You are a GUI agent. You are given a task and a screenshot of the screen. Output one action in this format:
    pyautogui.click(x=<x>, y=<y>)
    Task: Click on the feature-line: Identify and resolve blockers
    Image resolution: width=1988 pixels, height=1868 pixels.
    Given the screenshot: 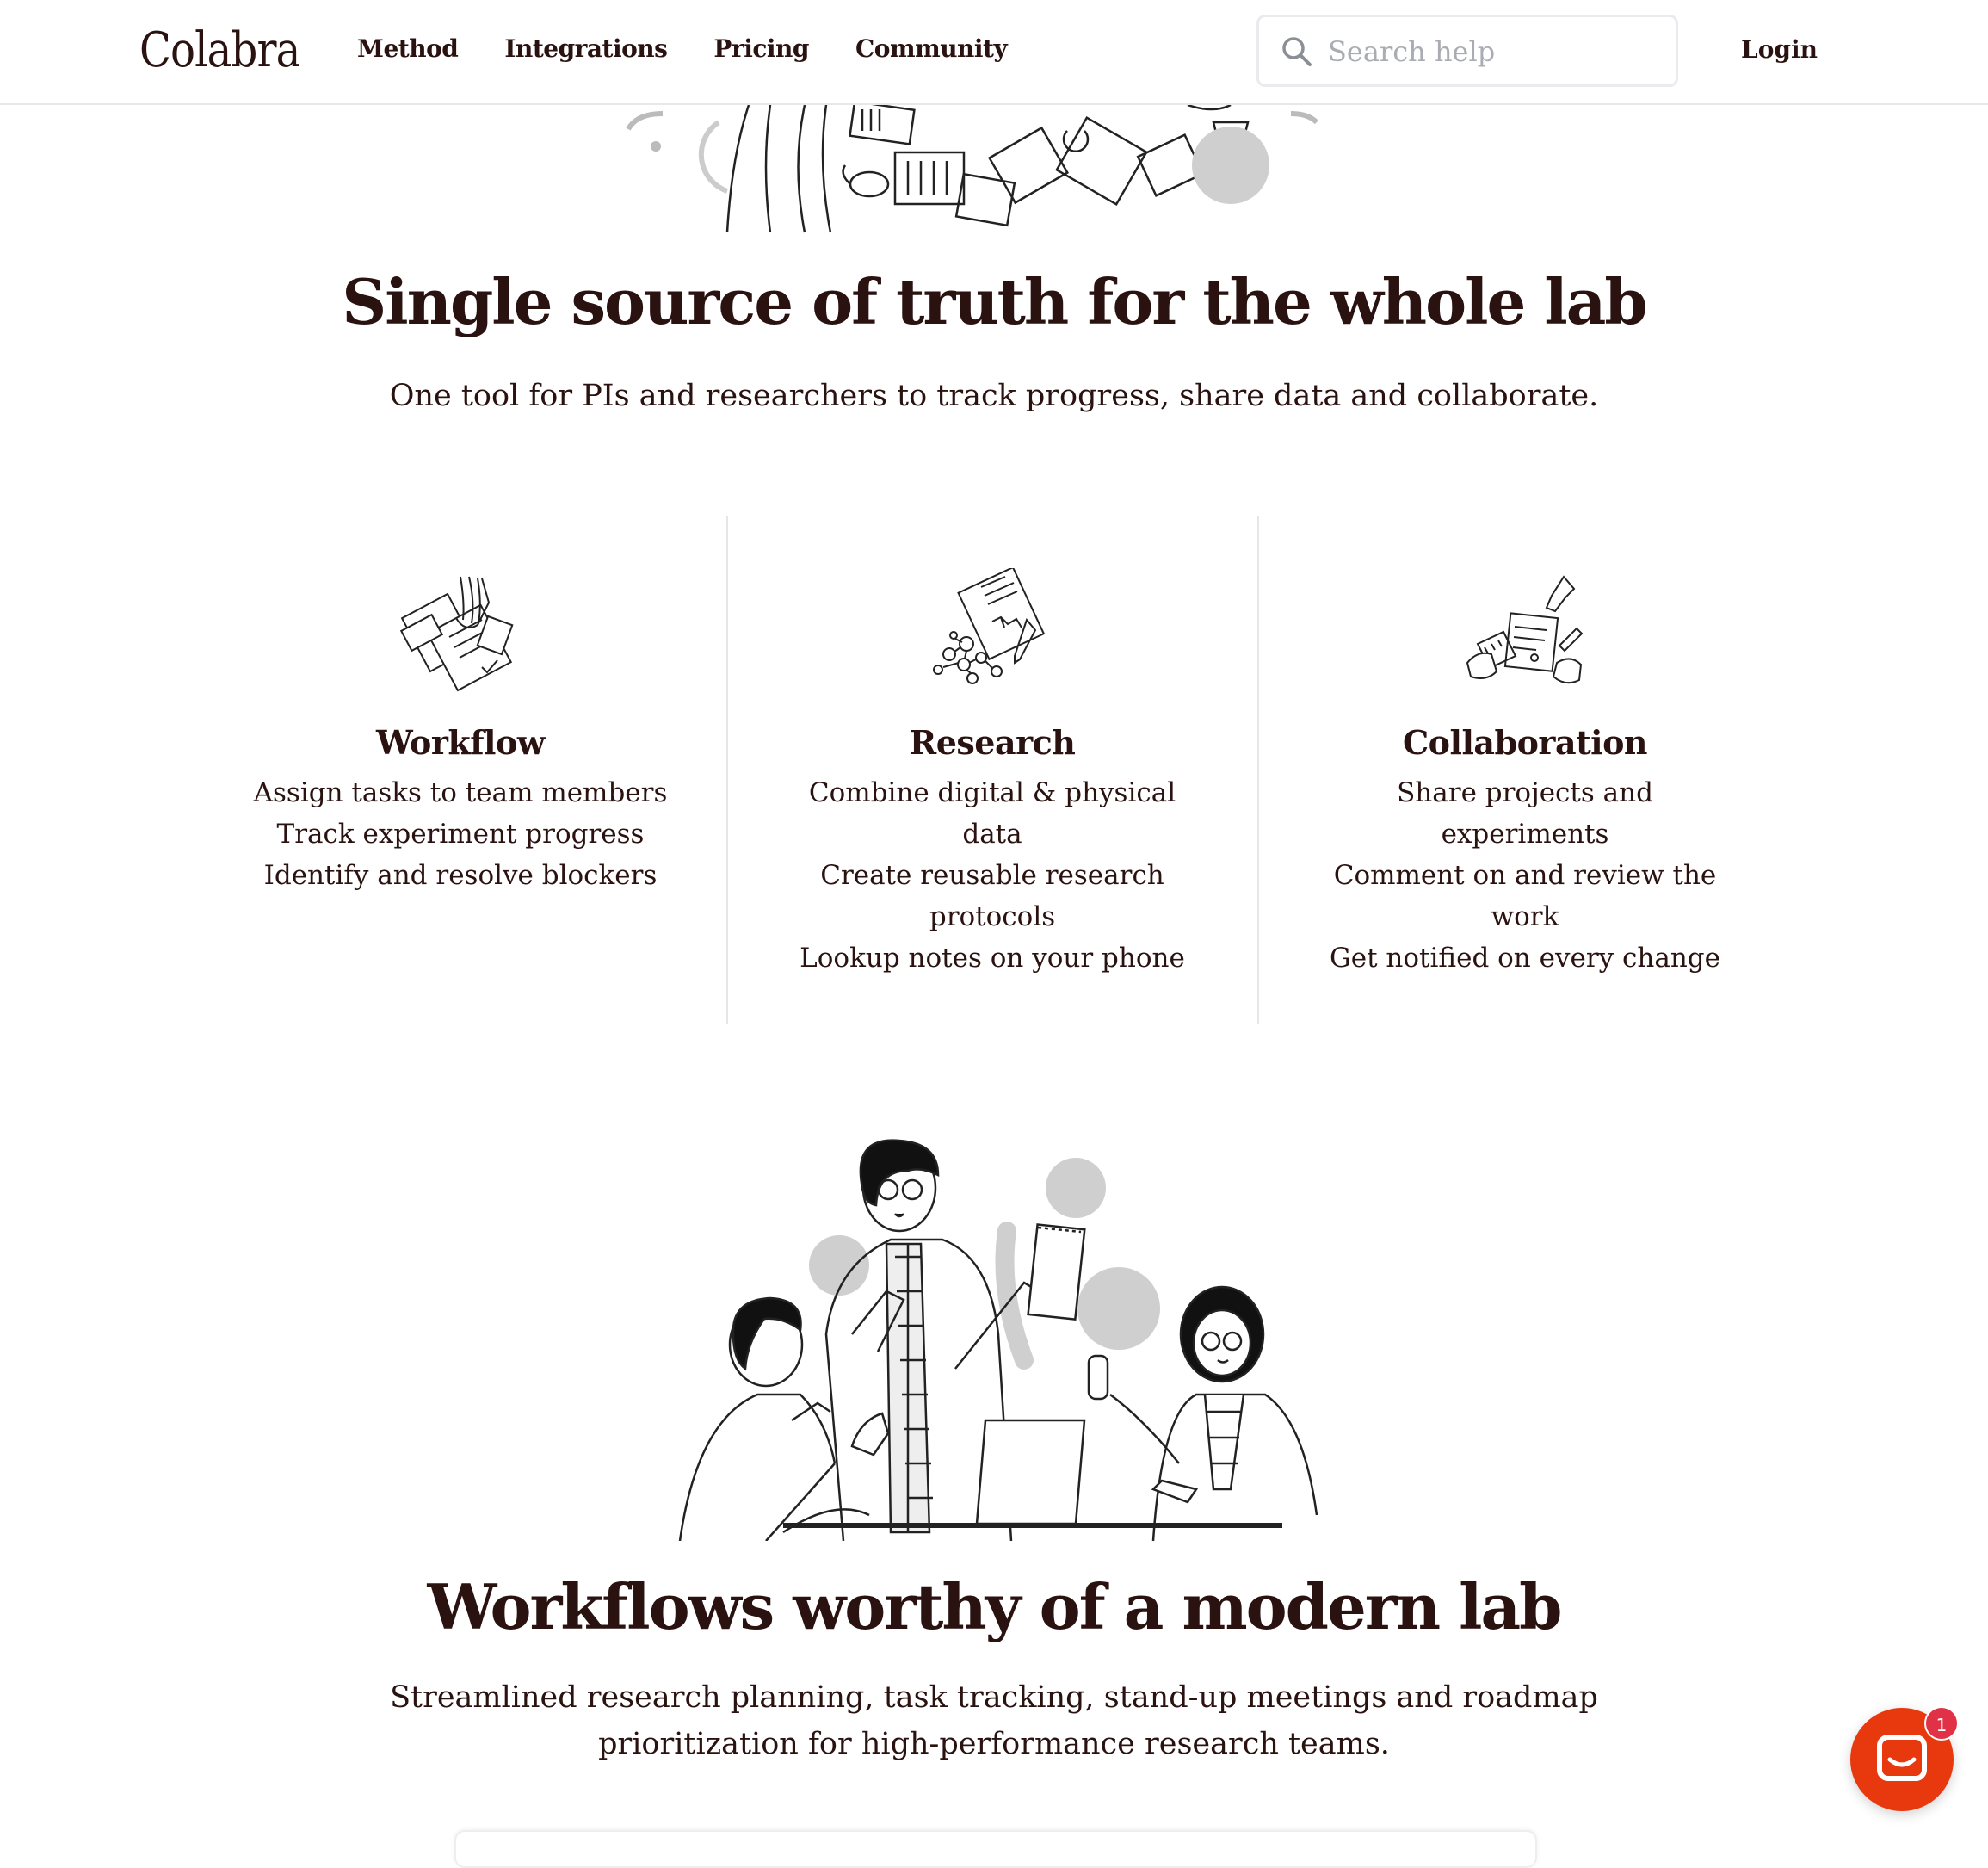 What is the action you would take?
    pyautogui.click(x=461, y=876)
    